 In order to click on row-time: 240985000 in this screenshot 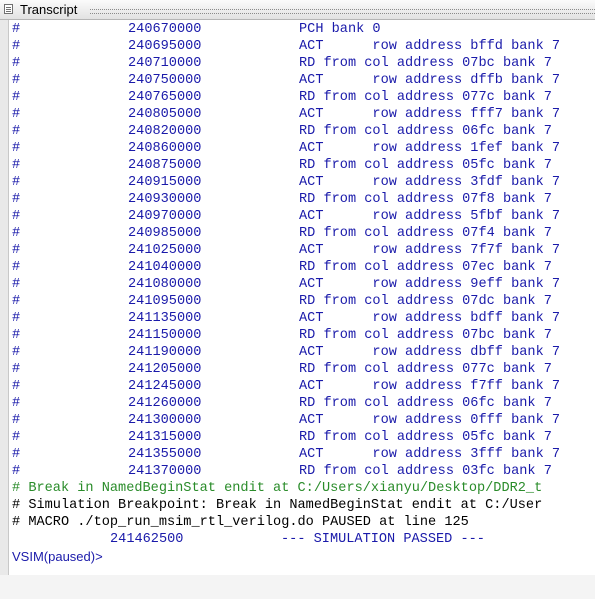, I will do `click(165, 233)`.